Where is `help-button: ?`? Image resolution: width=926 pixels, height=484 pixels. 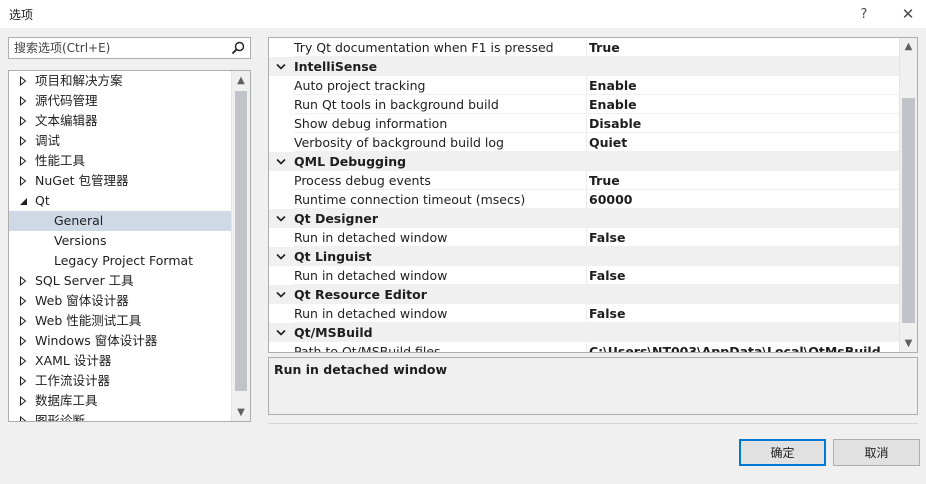 help-button: ? is located at coordinates (864, 14).